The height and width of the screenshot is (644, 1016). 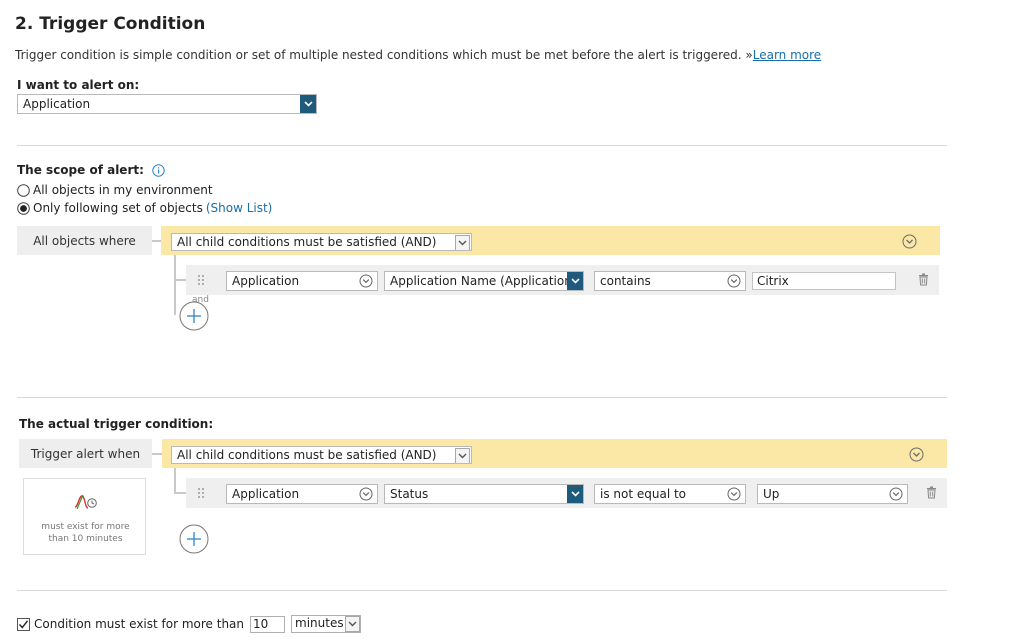 What do you see at coordinates (23, 208) in the screenshot?
I see `radio-selected-icon` at bounding box center [23, 208].